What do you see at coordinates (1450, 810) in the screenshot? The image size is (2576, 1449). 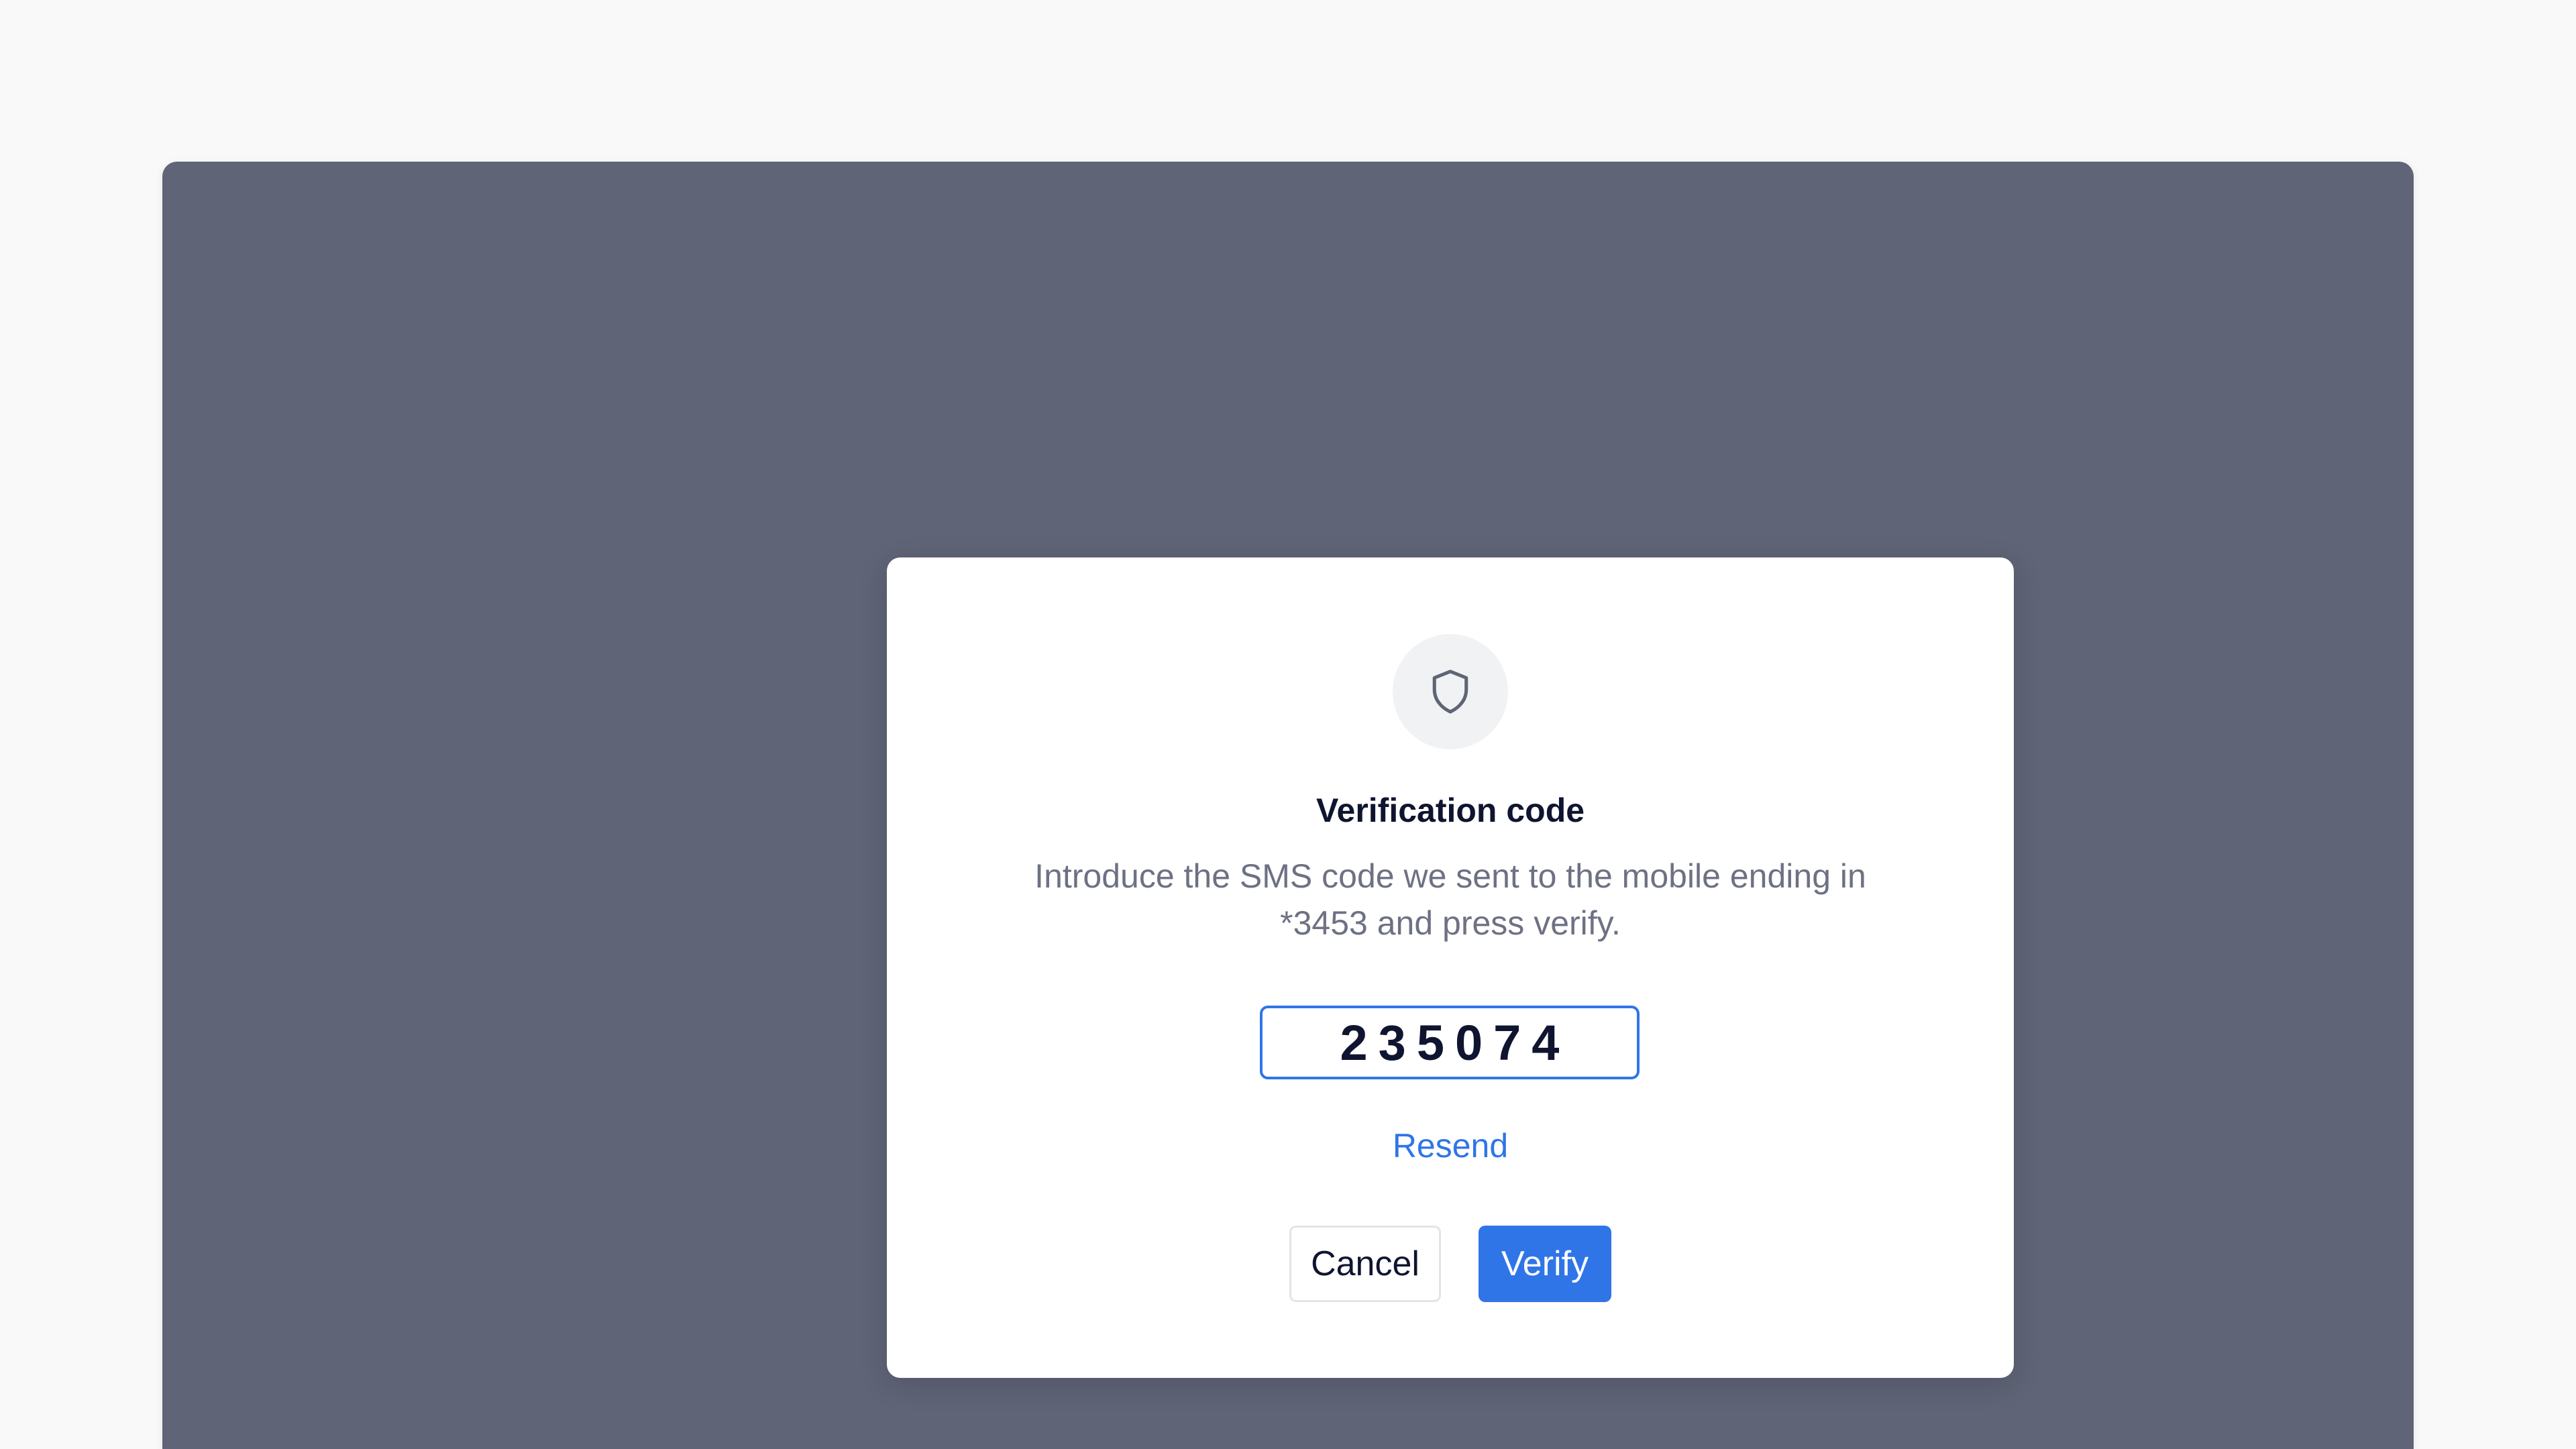 I see `dialog-title: Verification code` at bounding box center [1450, 810].